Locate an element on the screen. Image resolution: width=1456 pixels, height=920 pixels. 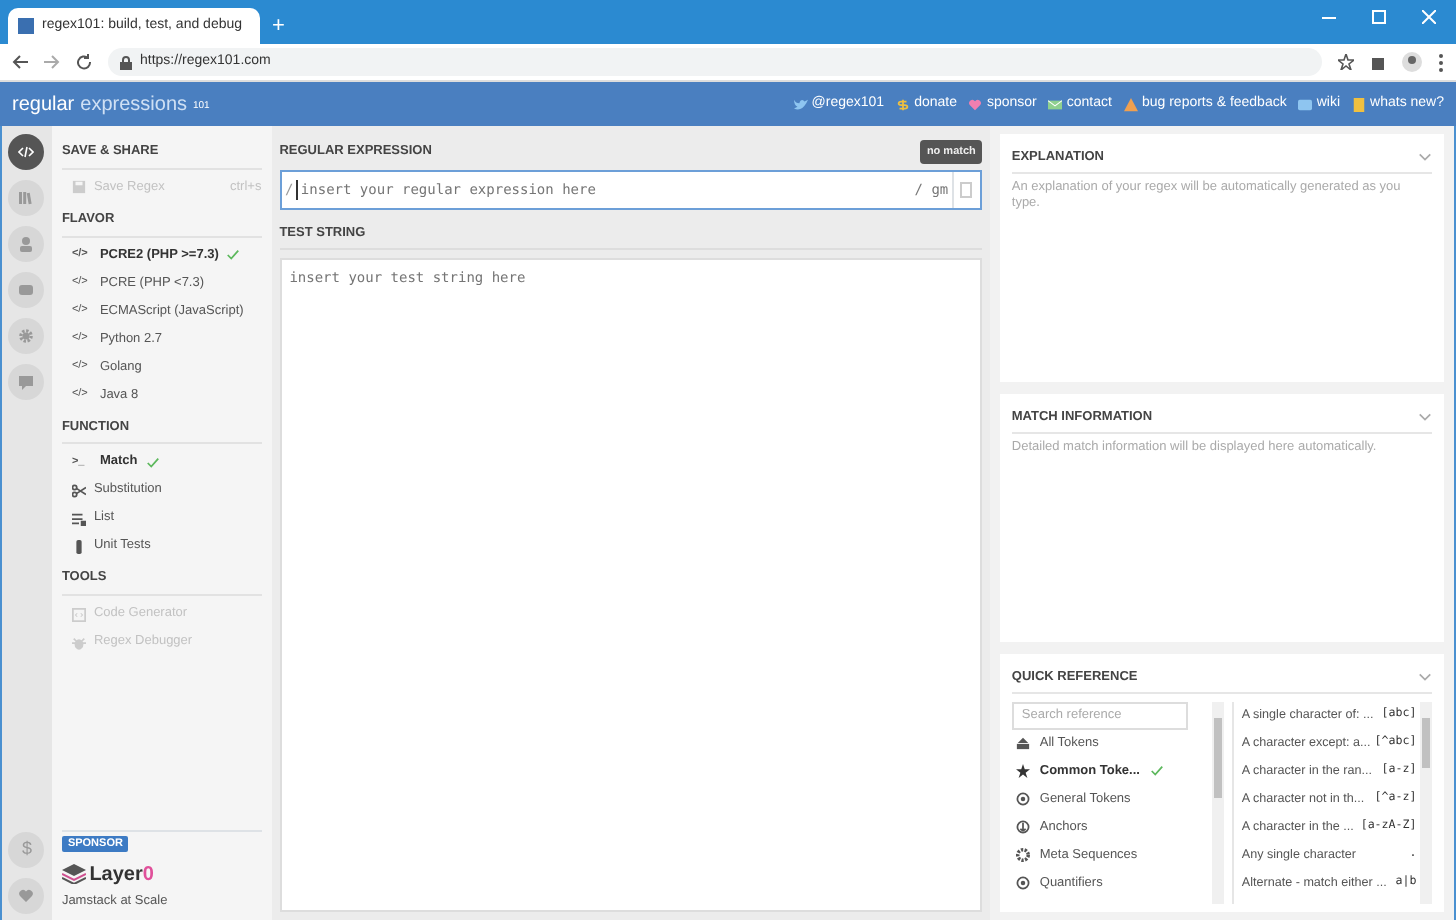
maximize-icon is located at coordinates (1379, 16).